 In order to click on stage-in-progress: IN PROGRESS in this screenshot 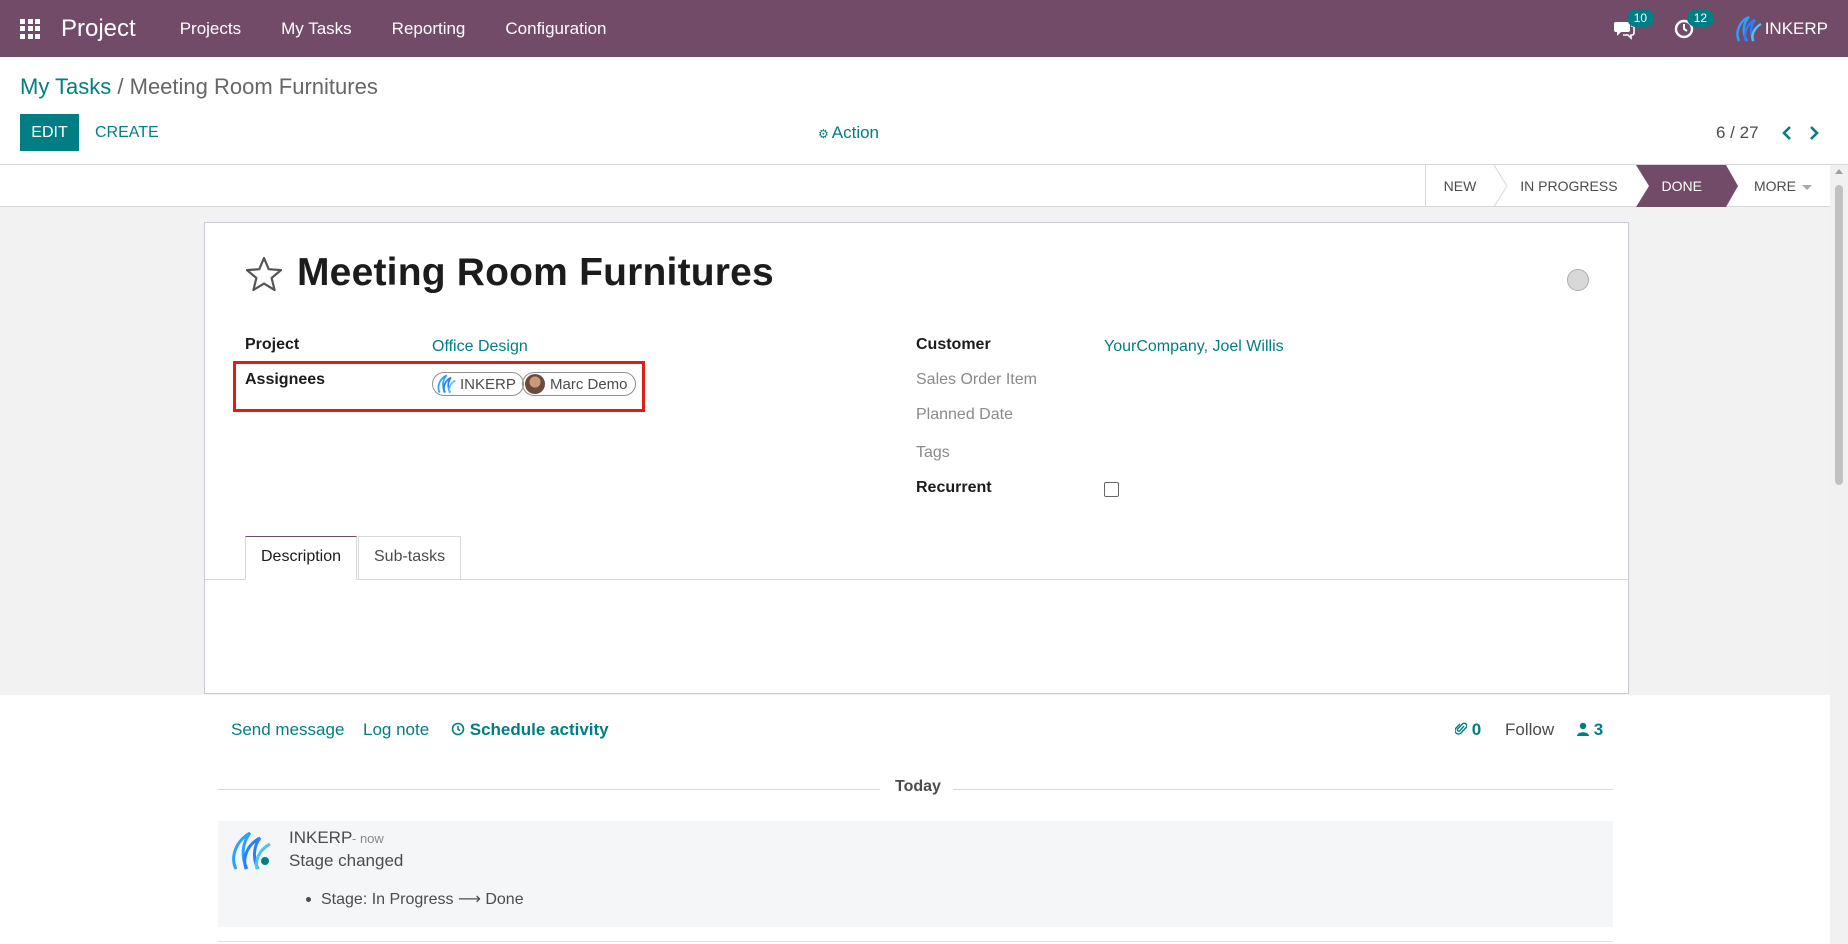, I will do `click(1564, 186)`.